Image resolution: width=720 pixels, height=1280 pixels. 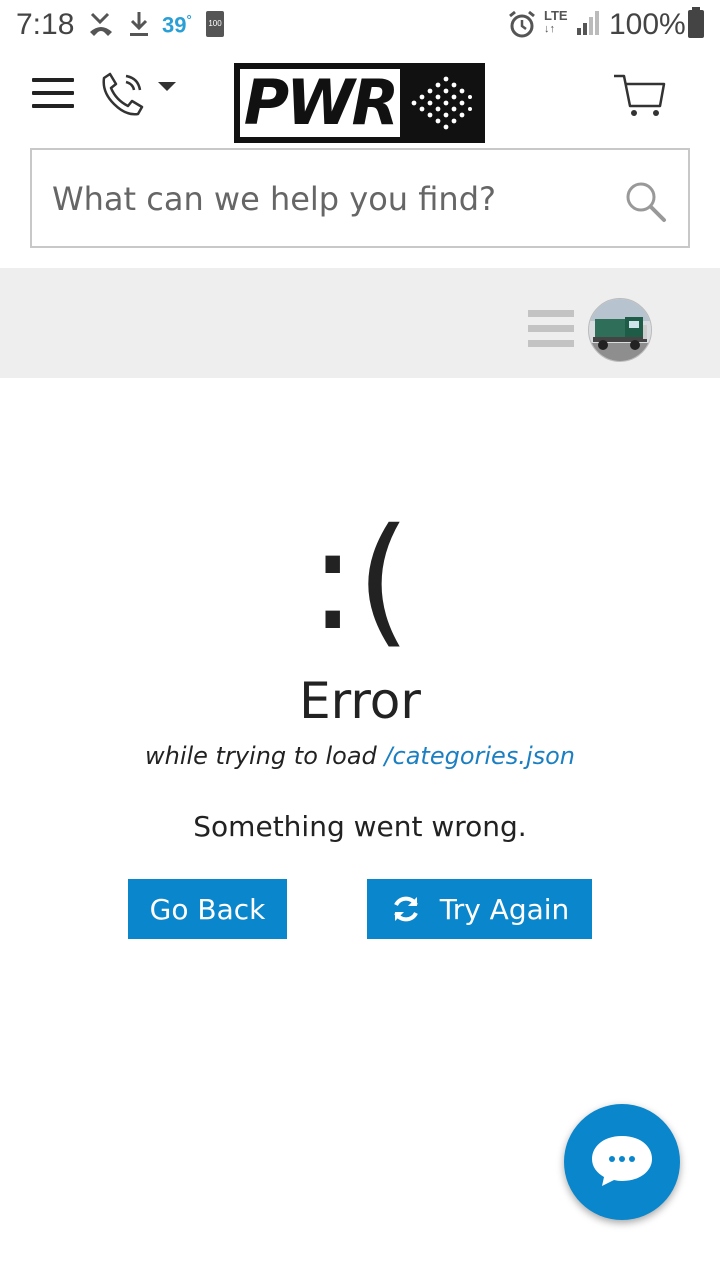 I want to click on logo-dots-icon, so click(x=441, y=103).